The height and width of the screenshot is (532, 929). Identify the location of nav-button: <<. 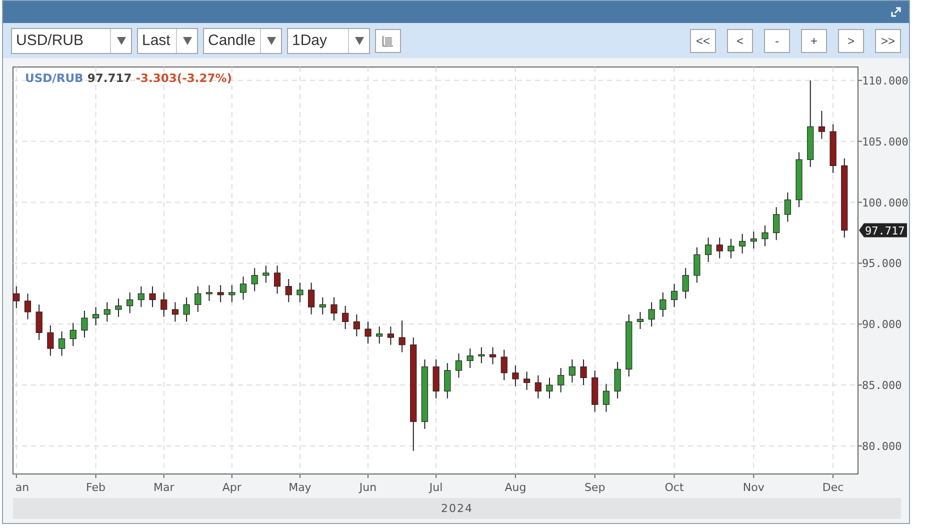
(703, 40).